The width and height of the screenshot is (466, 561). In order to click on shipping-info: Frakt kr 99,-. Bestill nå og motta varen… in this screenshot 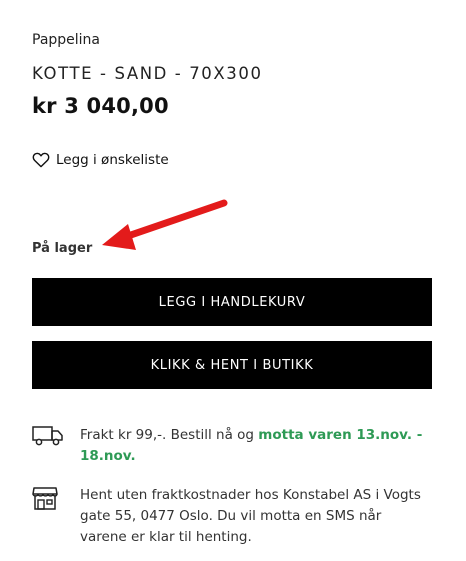, I will do `click(232, 446)`.